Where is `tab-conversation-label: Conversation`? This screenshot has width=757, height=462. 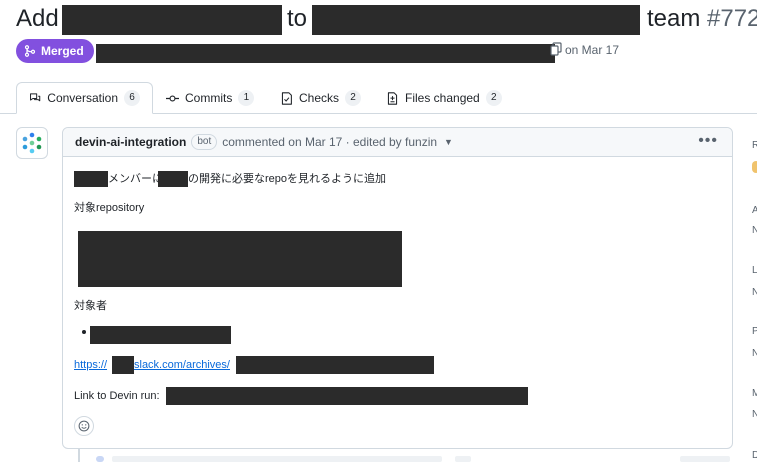
tab-conversation-label: Conversation is located at coordinates (82, 98).